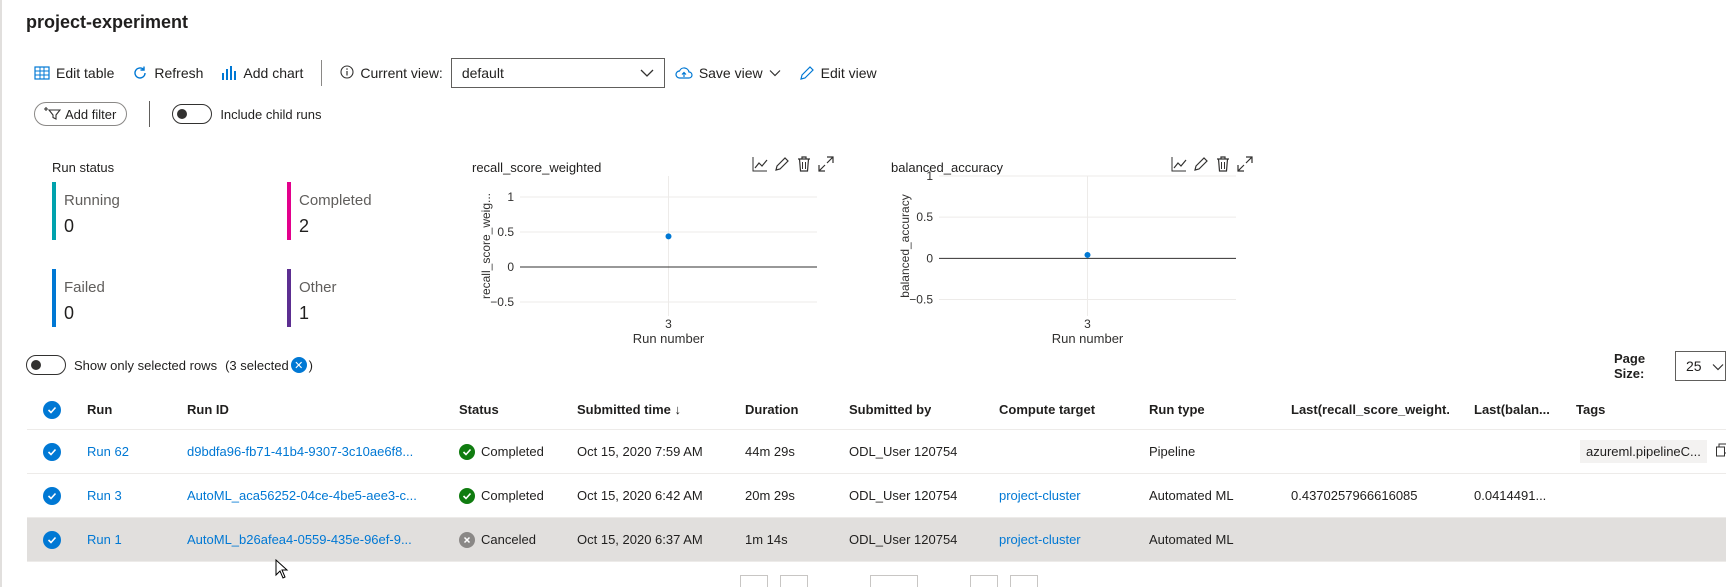  What do you see at coordinates (1088, 338) in the screenshot?
I see `x-axis-label: Run number` at bounding box center [1088, 338].